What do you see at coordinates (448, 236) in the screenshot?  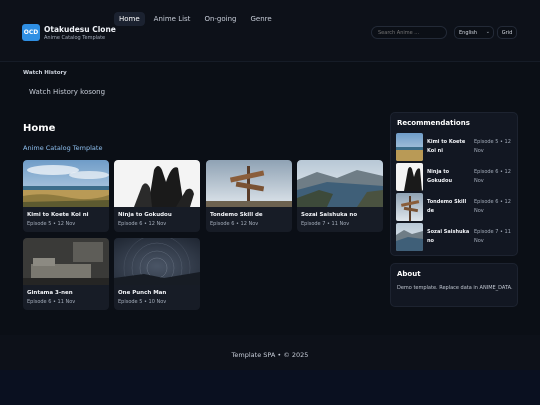 I see `recommendation-title: Sozai Saishuka no` at bounding box center [448, 236].